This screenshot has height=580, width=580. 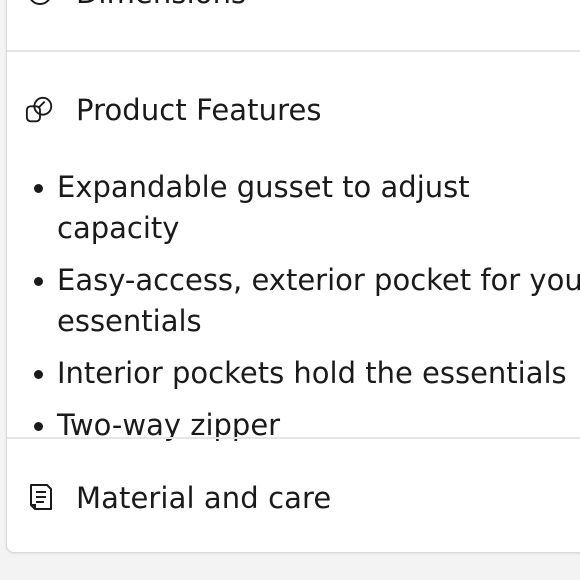 What do you see at coordinates (199, 110) in the screenshot?
I see `product-features-label: Product Features` at bounding box center [199, 110].